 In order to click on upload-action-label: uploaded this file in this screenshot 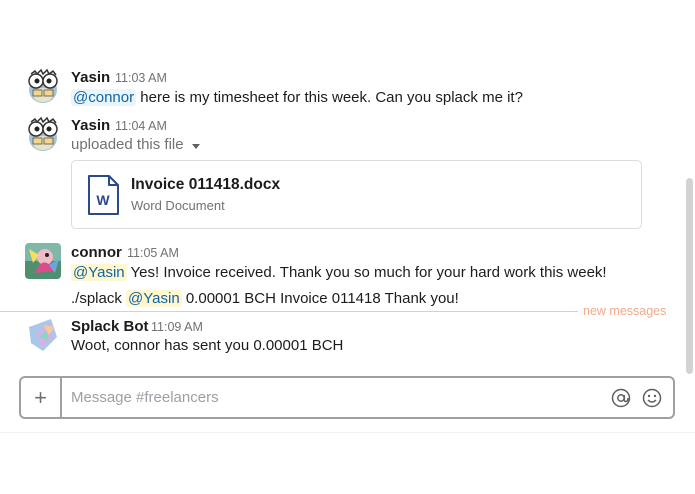, I will do `click(127, 144)`.